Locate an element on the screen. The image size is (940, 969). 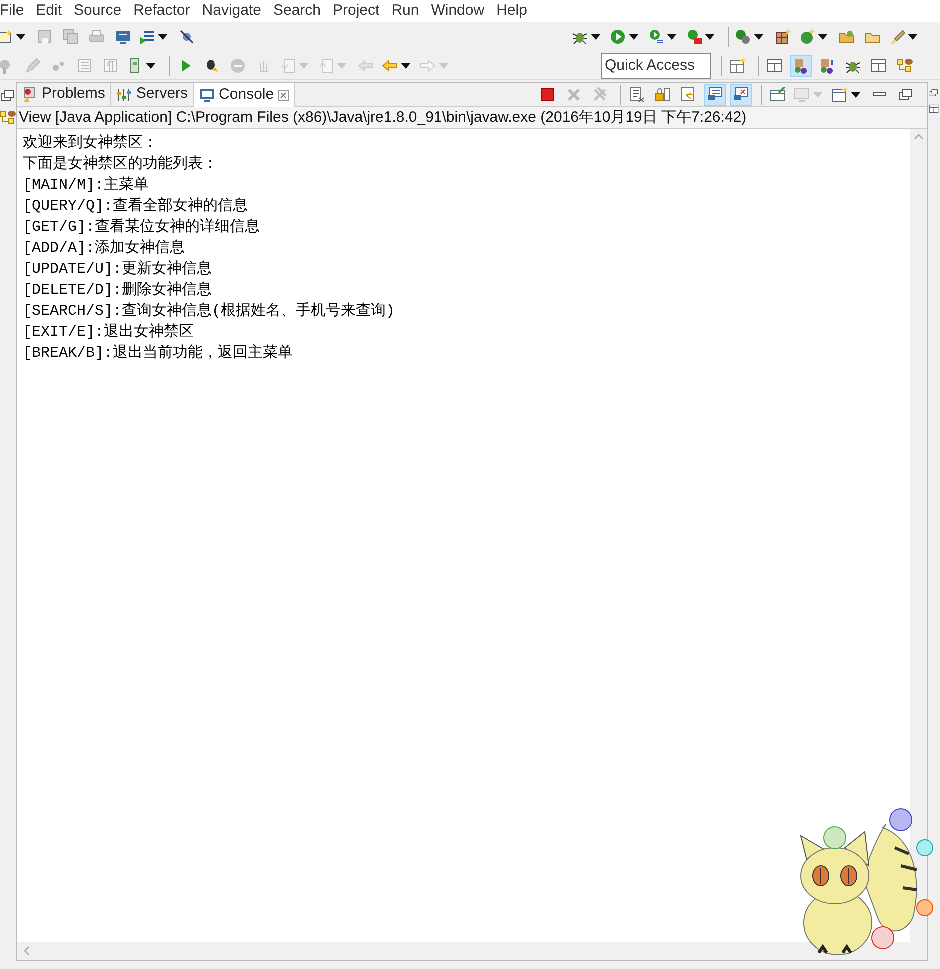
display-console-icon is located at coordinates (802, 94).